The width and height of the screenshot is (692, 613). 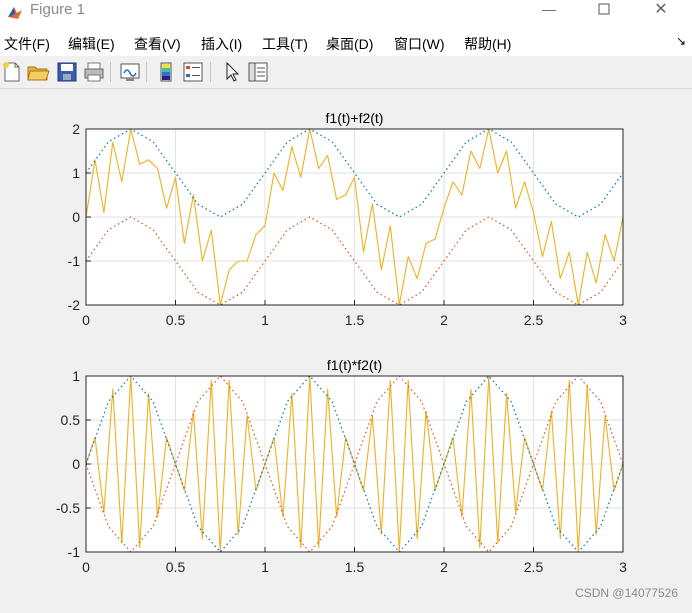 I want to click on print-icon, so click(x=94, y=72).